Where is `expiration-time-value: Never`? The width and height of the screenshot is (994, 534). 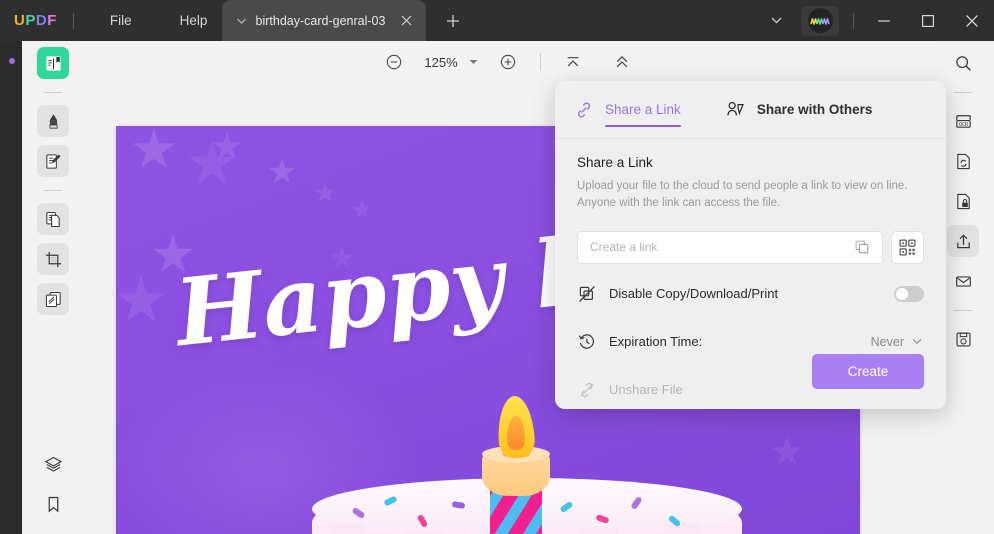
expiration-time-value: Never is located at coordinates (887, 342).